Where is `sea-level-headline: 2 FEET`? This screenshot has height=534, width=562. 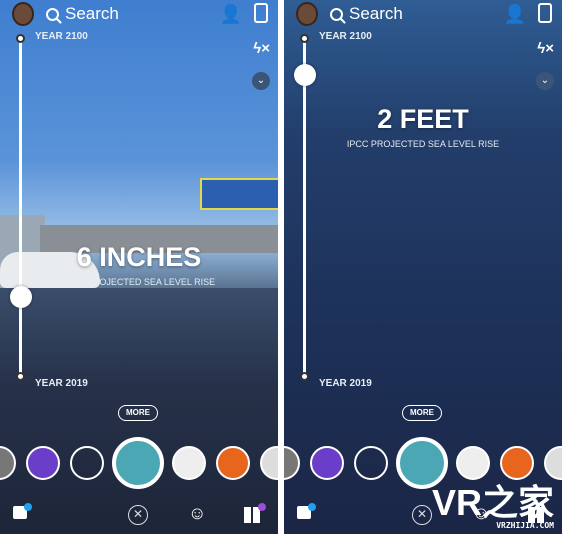
sea-level-headline: 2 FEET is located at coordinates (423, 119).